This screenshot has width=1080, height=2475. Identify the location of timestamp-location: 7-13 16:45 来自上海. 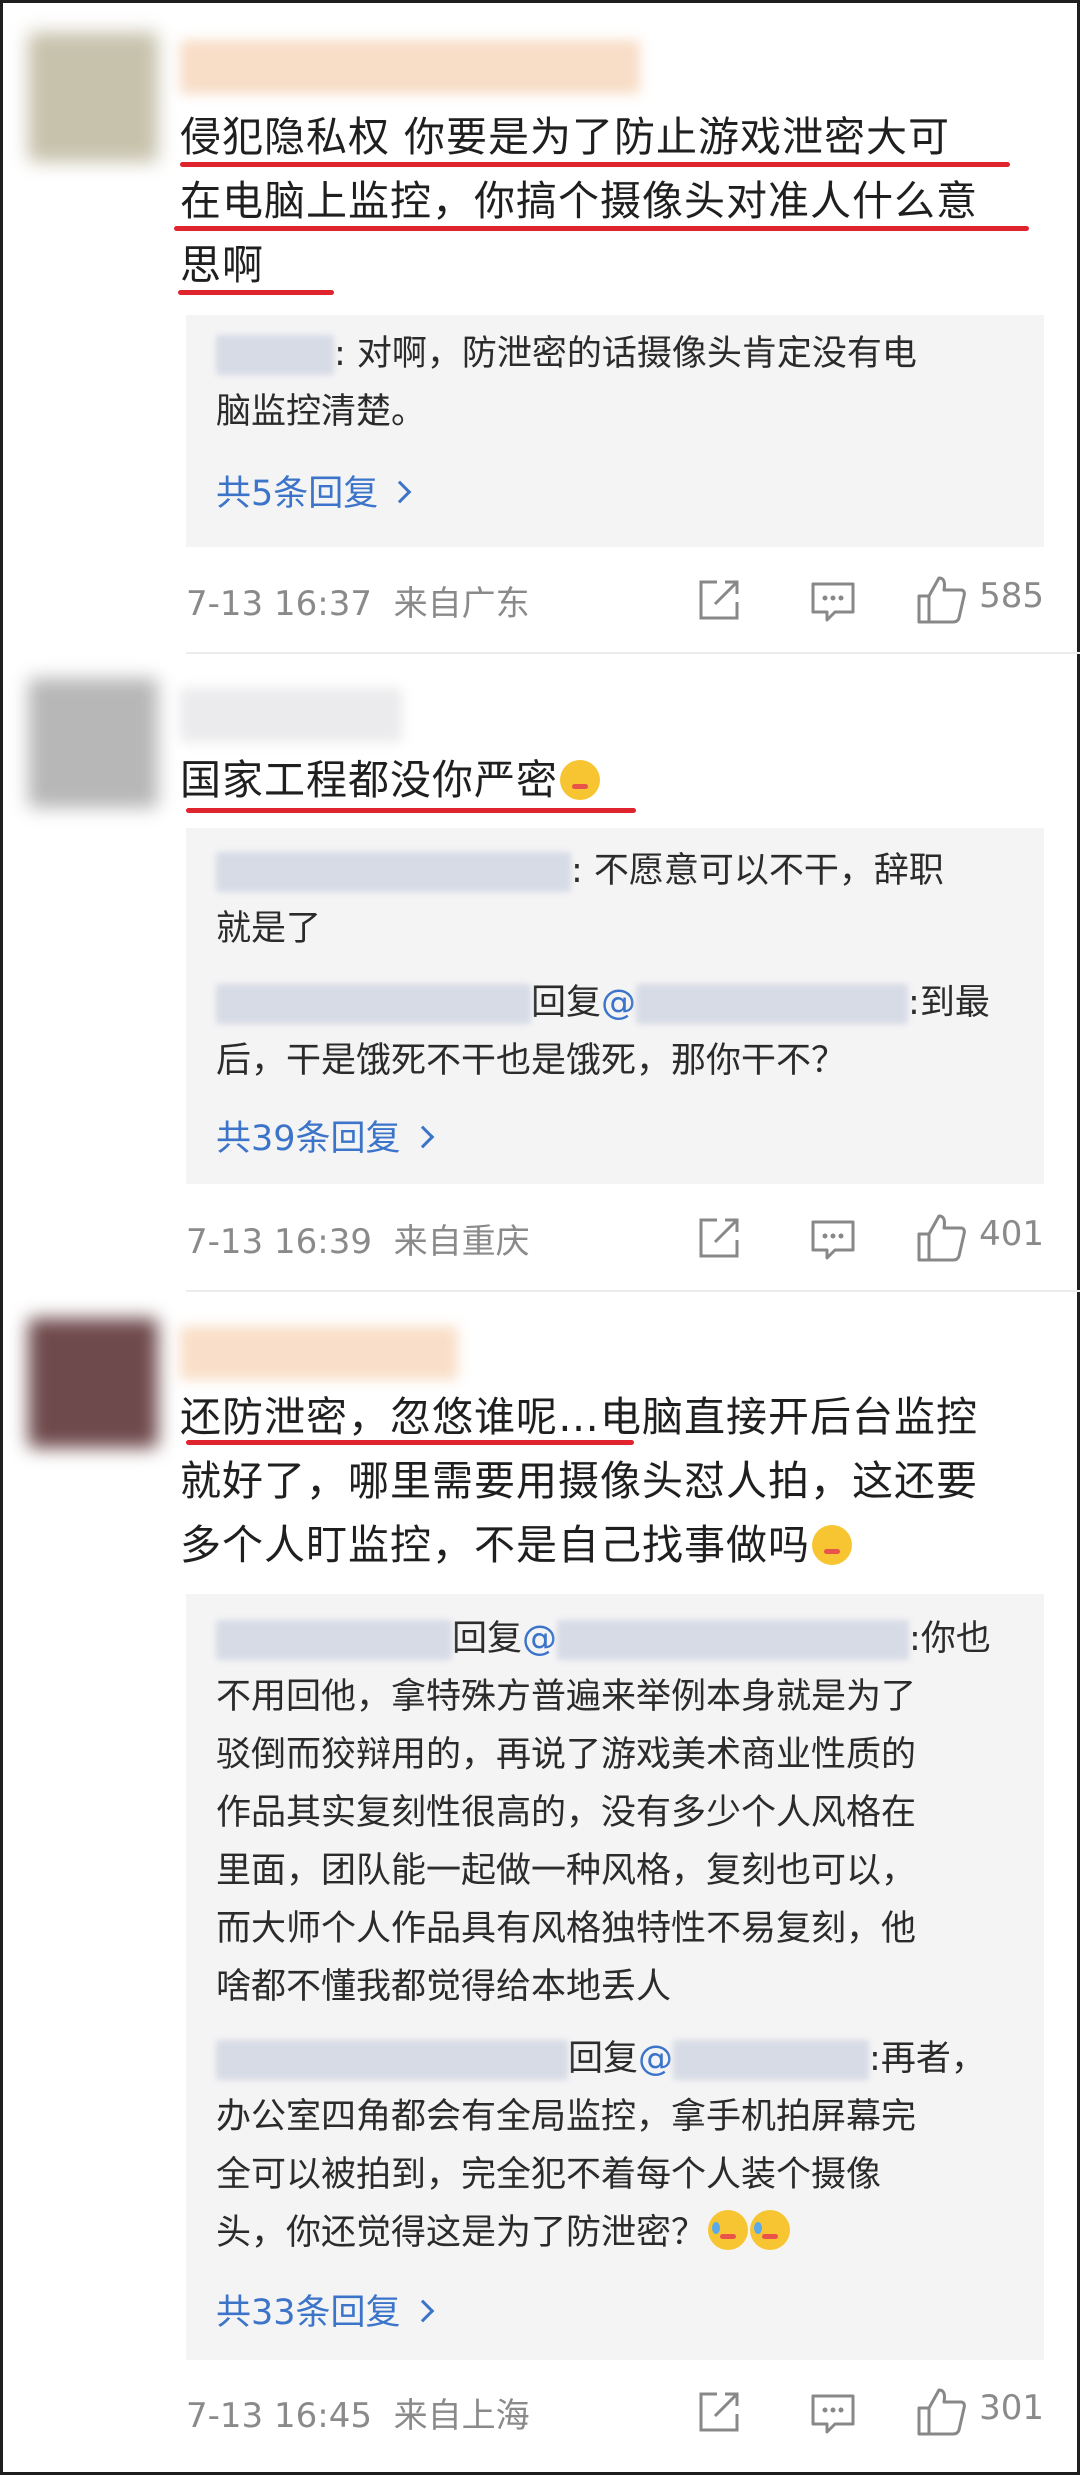
(358, 2416).